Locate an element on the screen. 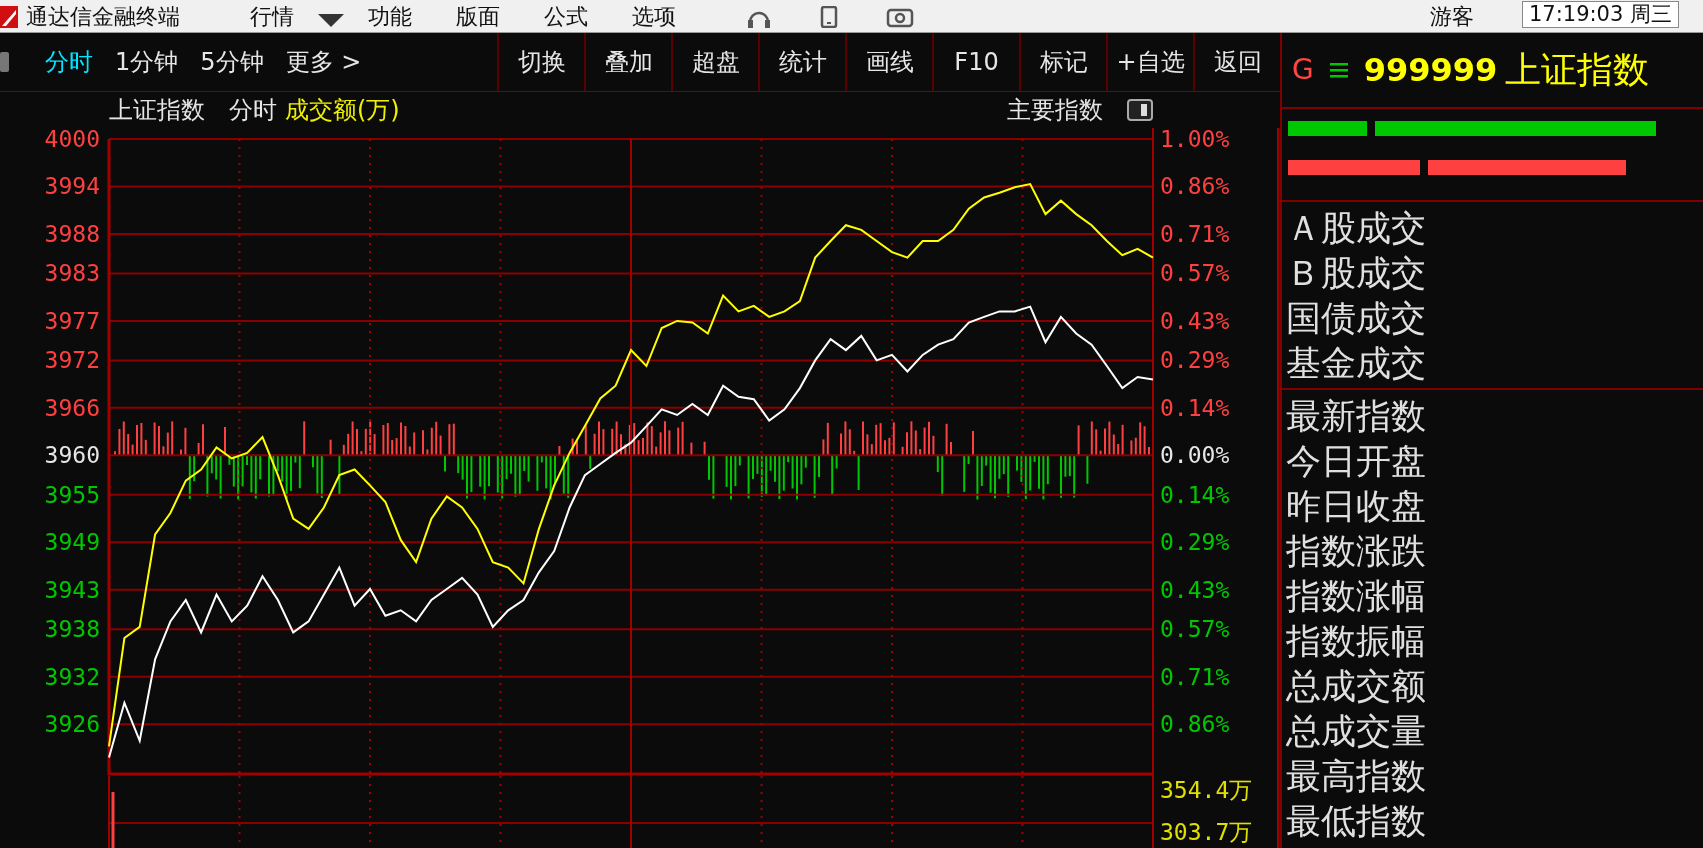  stock-name: 上证指数 is located at coordinates (1577, 70).